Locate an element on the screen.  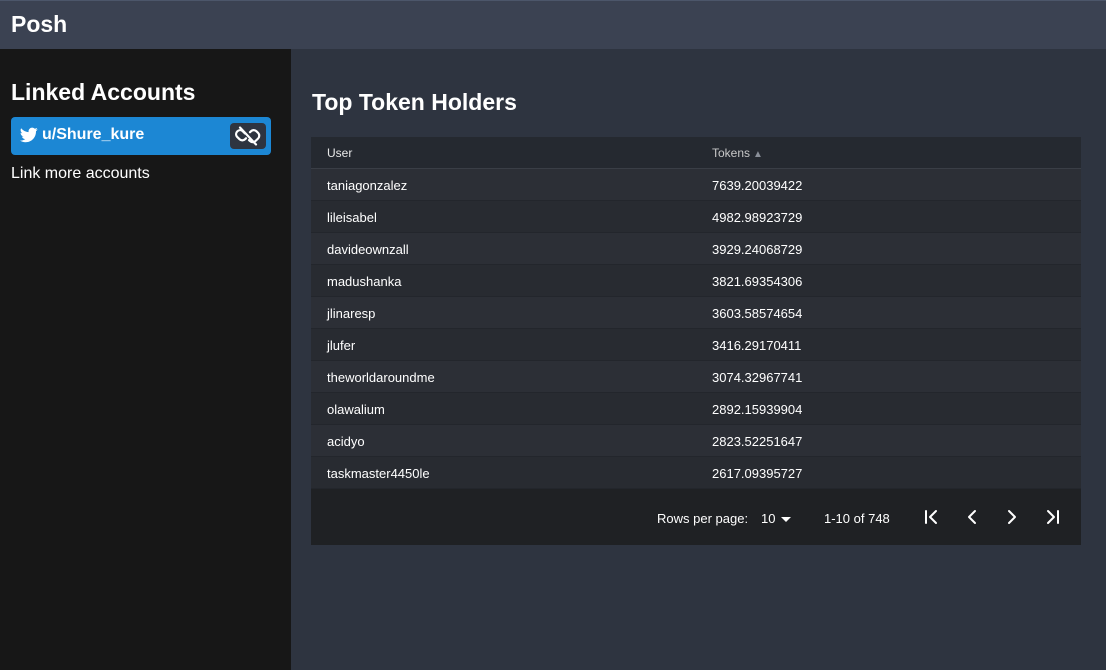
cell-tokens: 2617.09395727 is located at coordinates (757, 473).